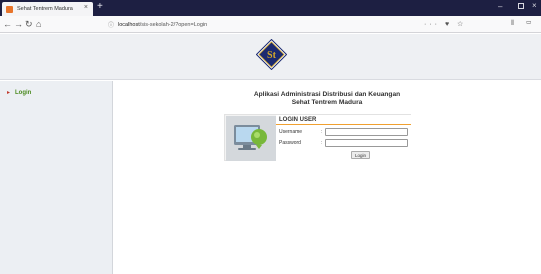  What do you see at coordinates (521, 6) in the screenshot?
I see `maximize-icon` at bounding box center [521, 6].